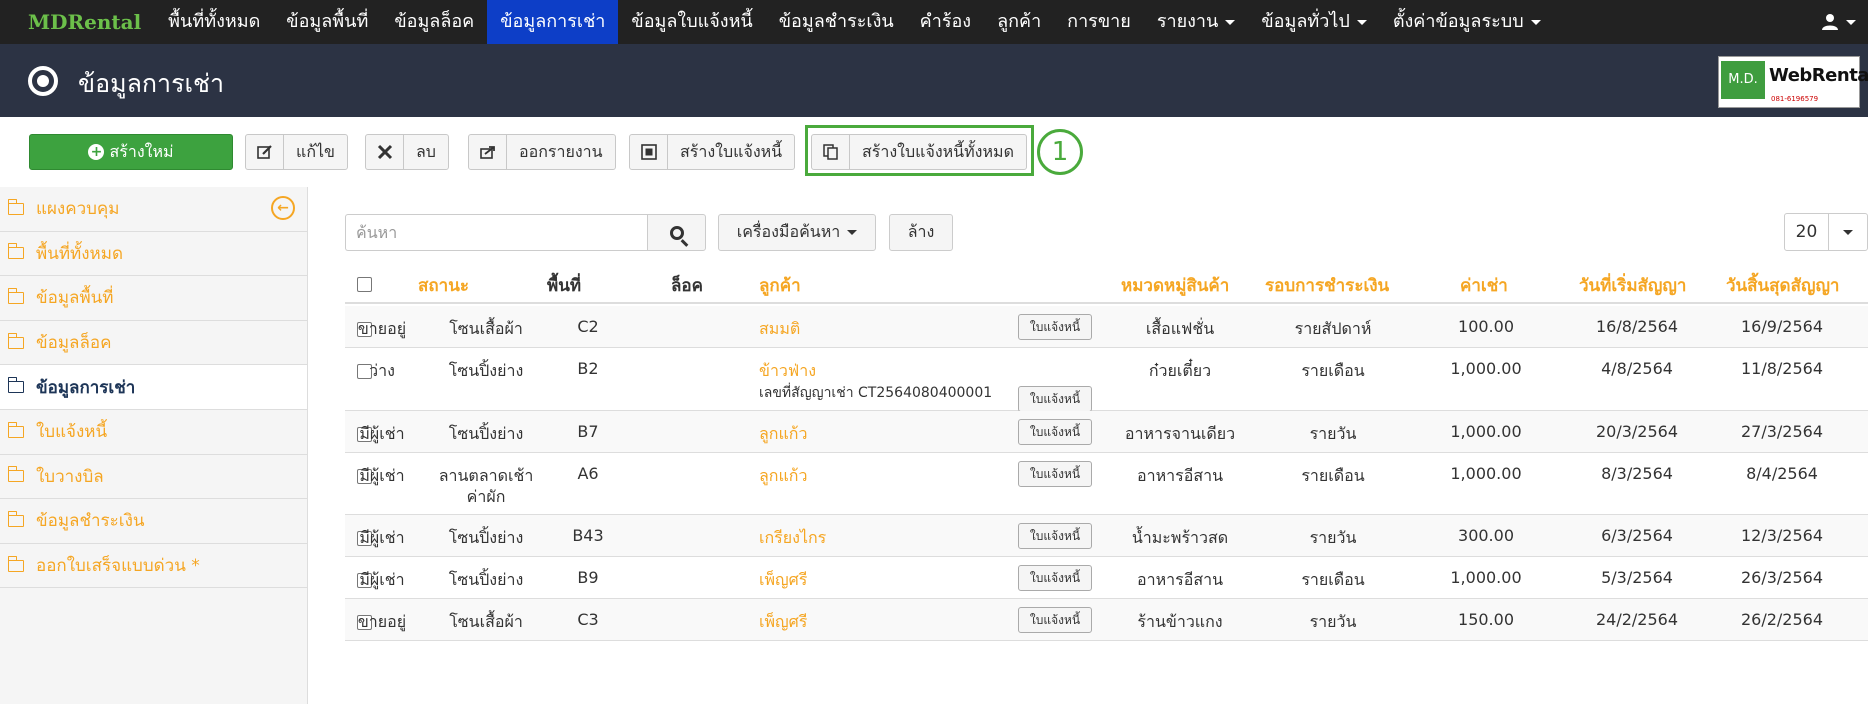  What do you see at coordinates (1019, 22) in the screenshot?
I see `nav-item-7: ลูกค้า` at bounding box center [1019, 22].